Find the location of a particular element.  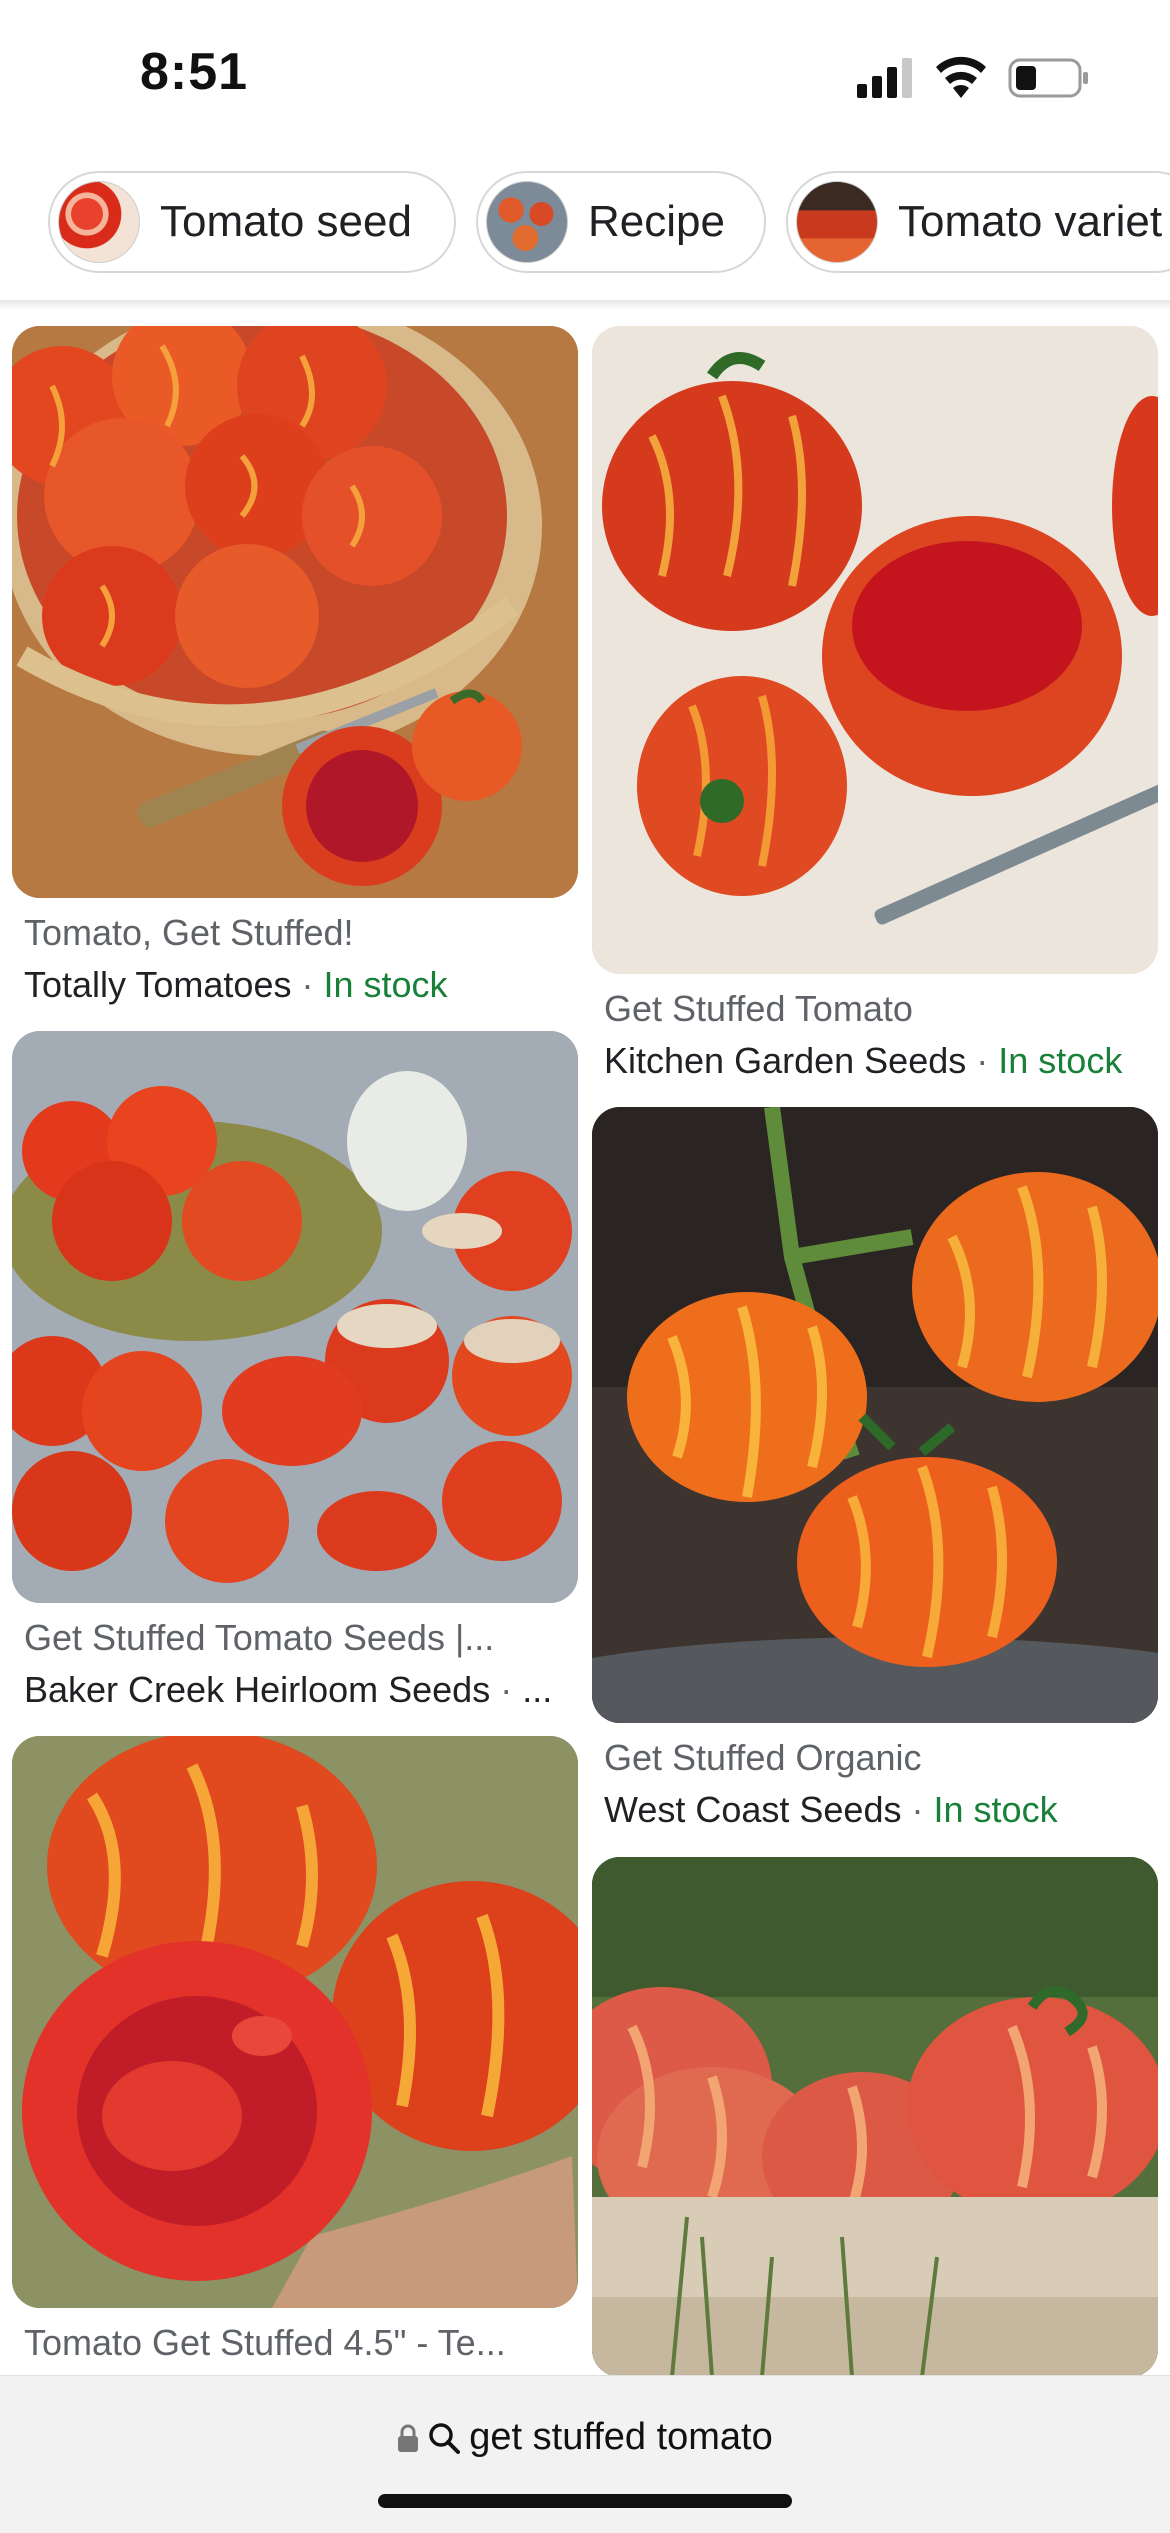

chip-recipe: Recipe is located at coordinates (621, 222).